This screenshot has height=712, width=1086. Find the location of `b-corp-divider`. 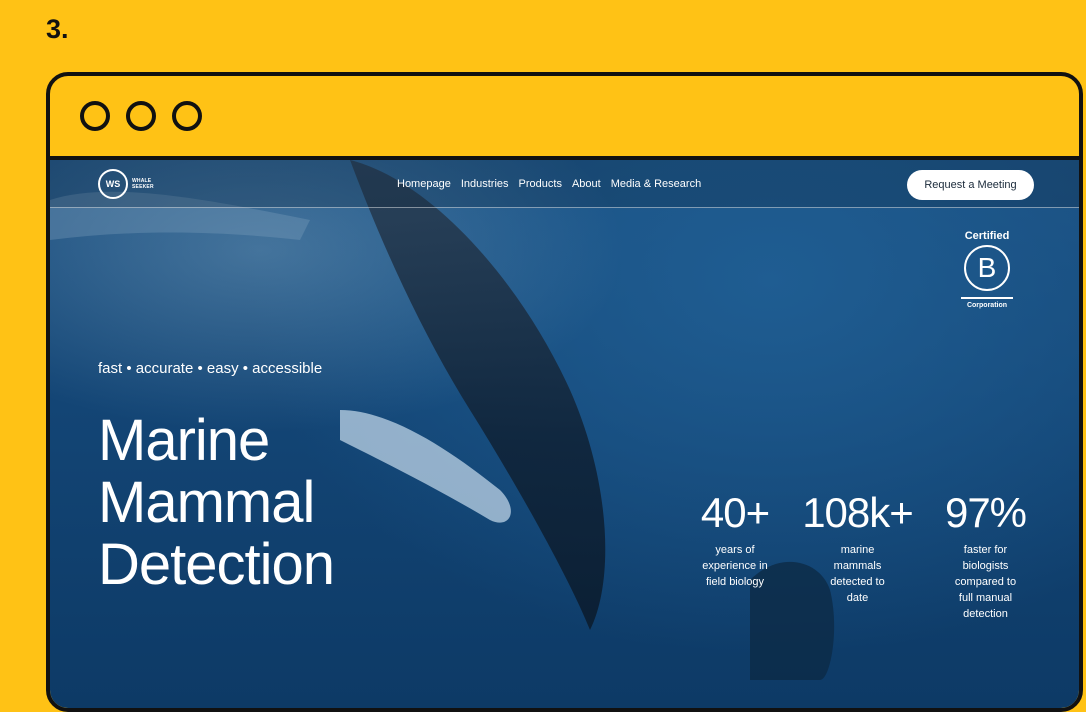

b-corp-divider is located at coordinates (987, 298).